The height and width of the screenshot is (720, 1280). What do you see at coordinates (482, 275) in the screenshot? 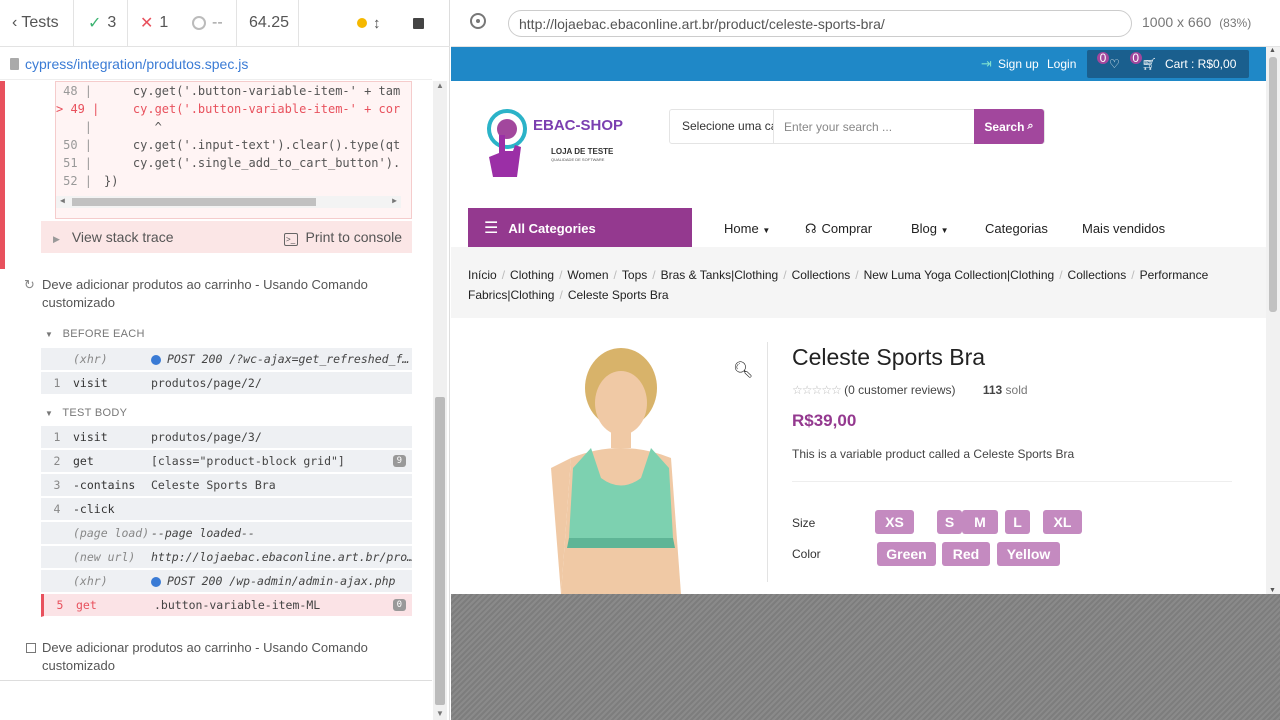
I see `breadcrumb-item: Início` at bounding box center [482, 275].